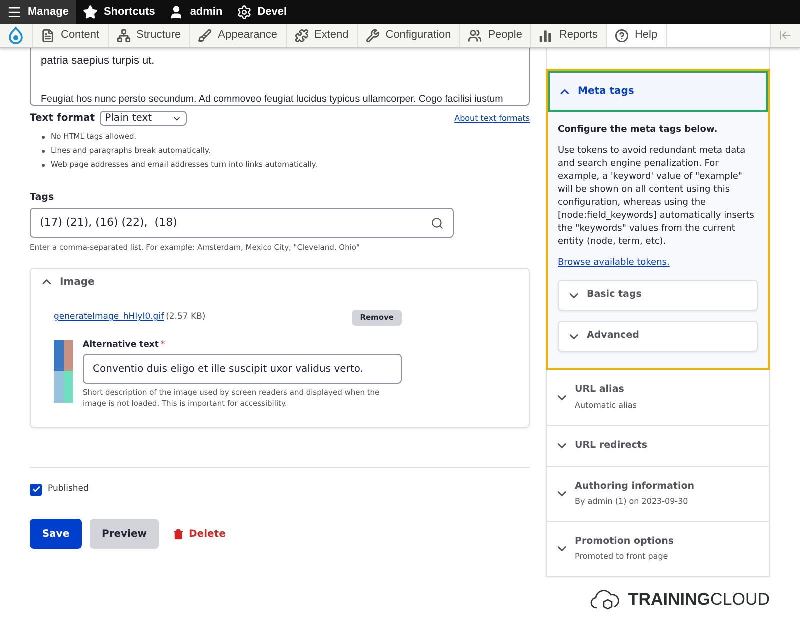 The height and width of the screenshot is (640, 800). Describe the element at coordinates (149, 35) in the screenshot. I see `admin-menu-item: Structure` at that location.